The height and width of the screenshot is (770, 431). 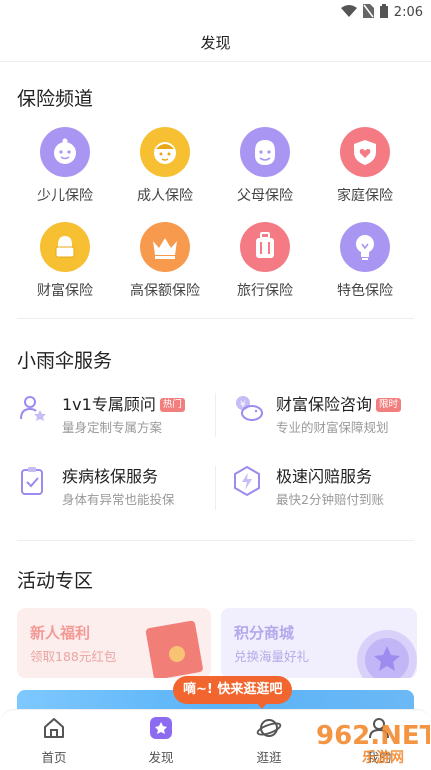 I want to click on card-title: 积分商城, so click(x=264, y=633).